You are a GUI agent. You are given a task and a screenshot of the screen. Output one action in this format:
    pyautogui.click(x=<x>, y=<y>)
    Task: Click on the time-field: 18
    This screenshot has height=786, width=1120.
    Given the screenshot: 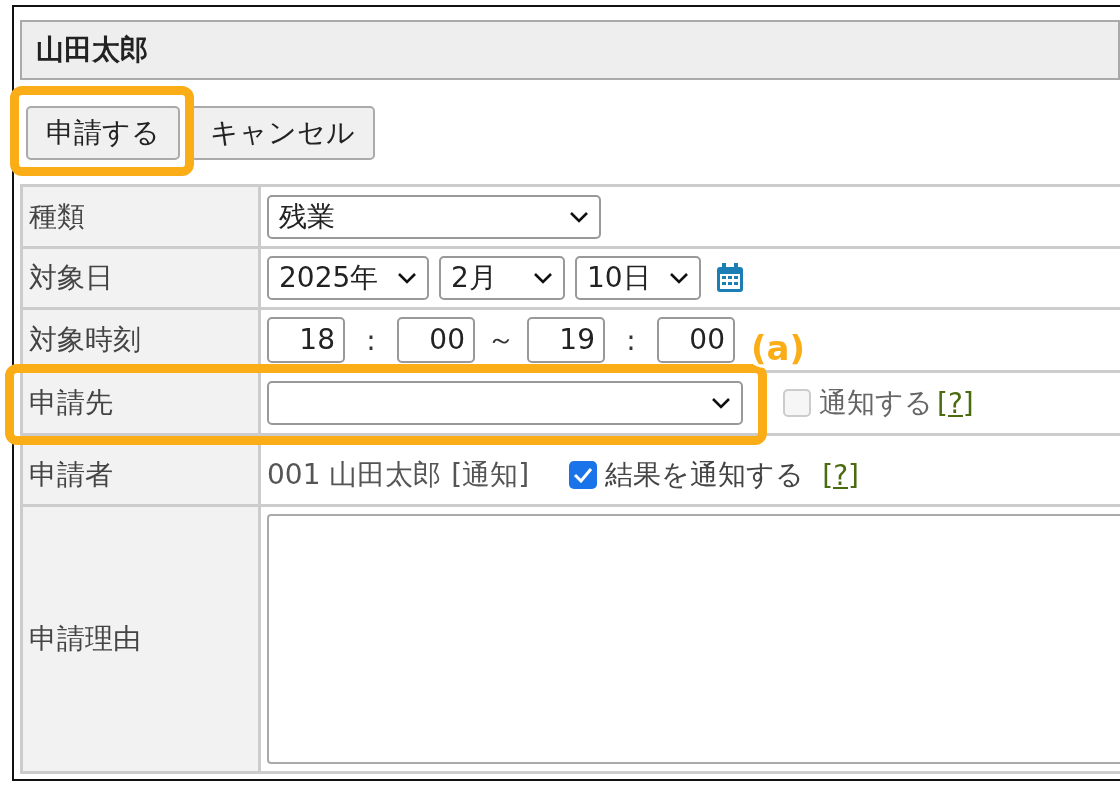 What is the action you would take?
    pyautogui.click(x=306, y=340)
    